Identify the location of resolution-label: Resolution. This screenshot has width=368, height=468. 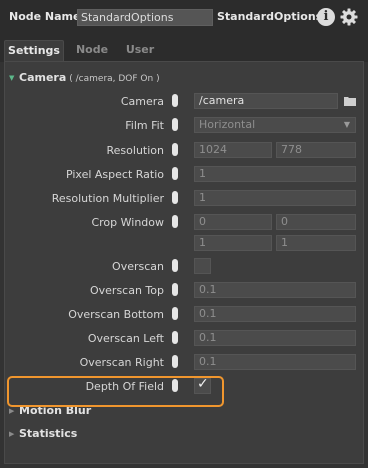
(135, 150).